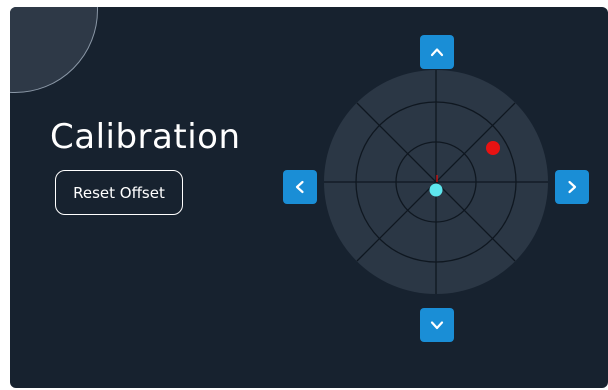 This screenshot has width=608, height=390. What do you see at coordinates (493, 148) in the screenshot?
I see `offset-marker` at bounding box center [493, 148].